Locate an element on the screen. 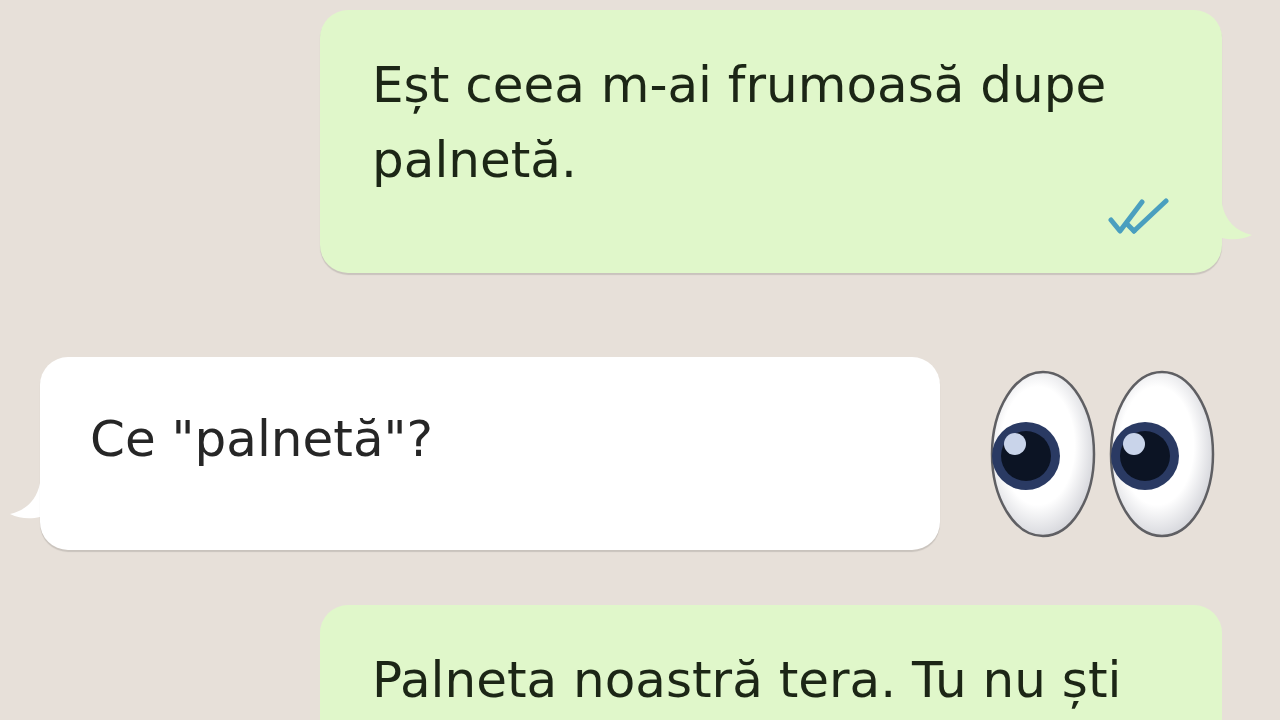 The width and height of the screenshot is (1280, 720). message-text: Ce "palnetă"? is located at coordinates (262, 439).